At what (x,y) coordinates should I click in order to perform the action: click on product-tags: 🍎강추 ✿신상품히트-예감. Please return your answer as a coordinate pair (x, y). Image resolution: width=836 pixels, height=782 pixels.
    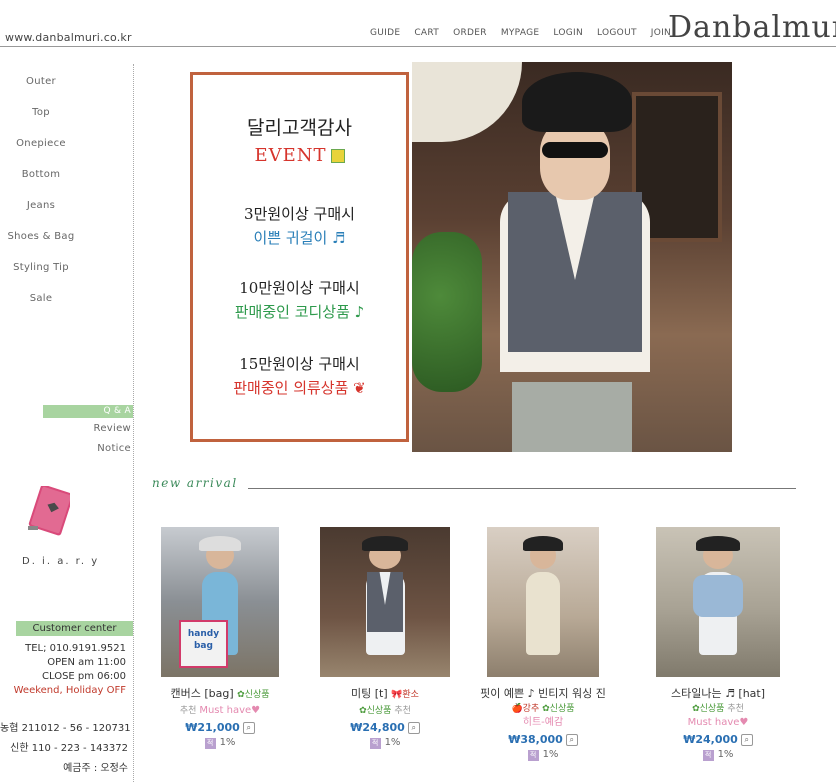
    Looking at the image, I should click on (543, 716).